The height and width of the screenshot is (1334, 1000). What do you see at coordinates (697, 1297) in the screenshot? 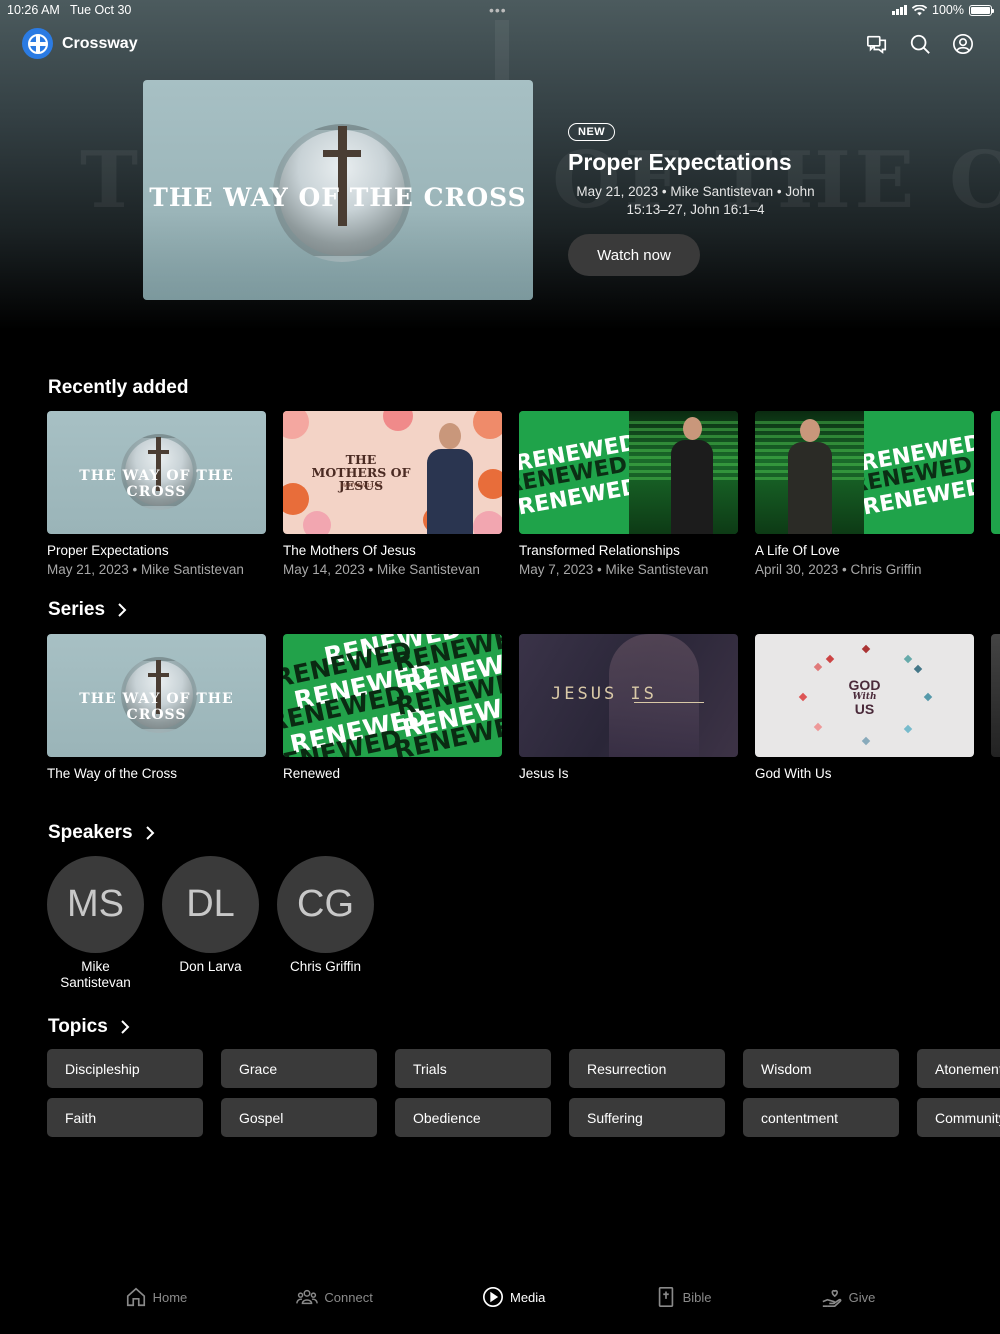
I see `tab-label: Bible` at bounding box center [697, 1297].